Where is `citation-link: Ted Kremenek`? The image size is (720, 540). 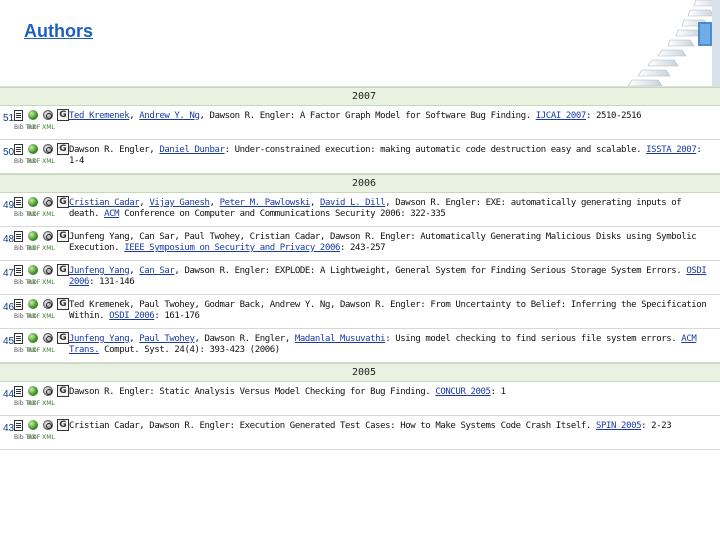
citation-link: Ted Kremenek is located at coordinates (99, 116).